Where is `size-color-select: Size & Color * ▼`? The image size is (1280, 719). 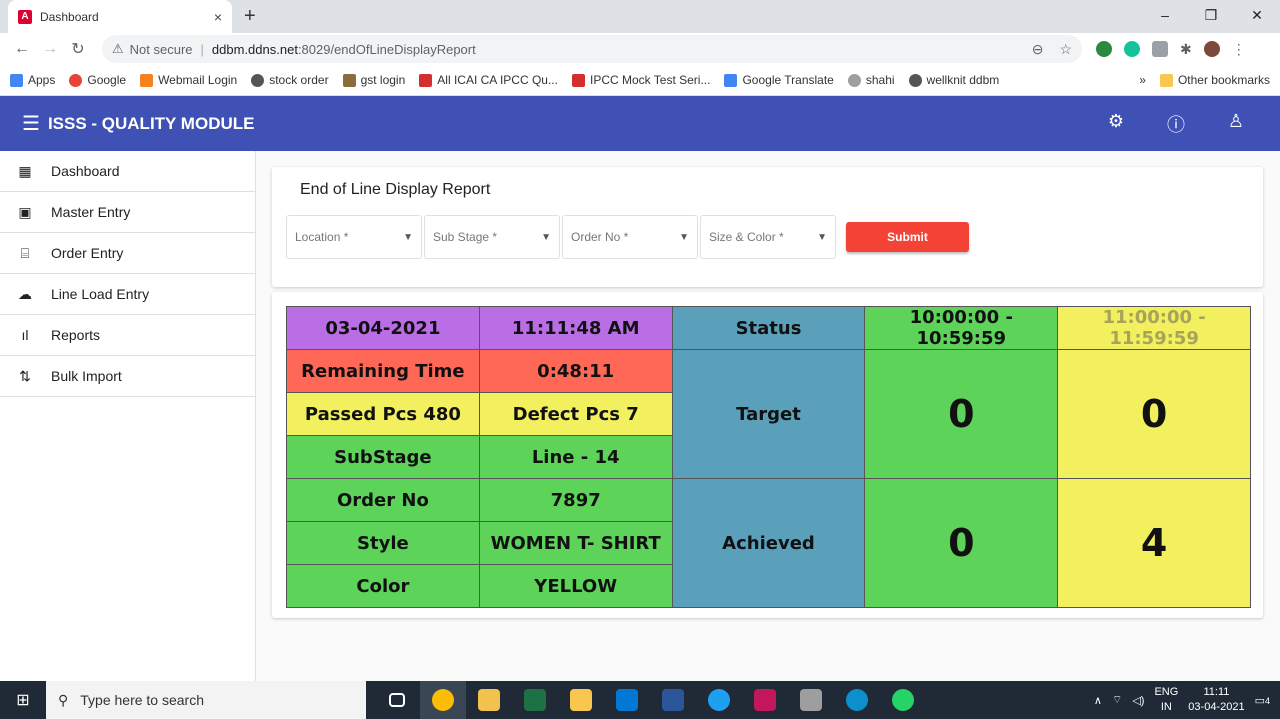
size-color-select: Size & Color * ▼ is located at coordinates (768, 237).